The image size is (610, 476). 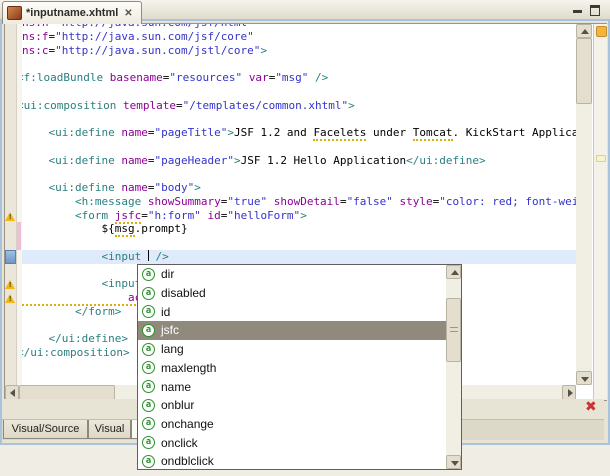 What do you see at coordinates (45, 429) in the screenshot?
I see `tab-visual-source: Visual/Source` at bounding box center [45, 429].